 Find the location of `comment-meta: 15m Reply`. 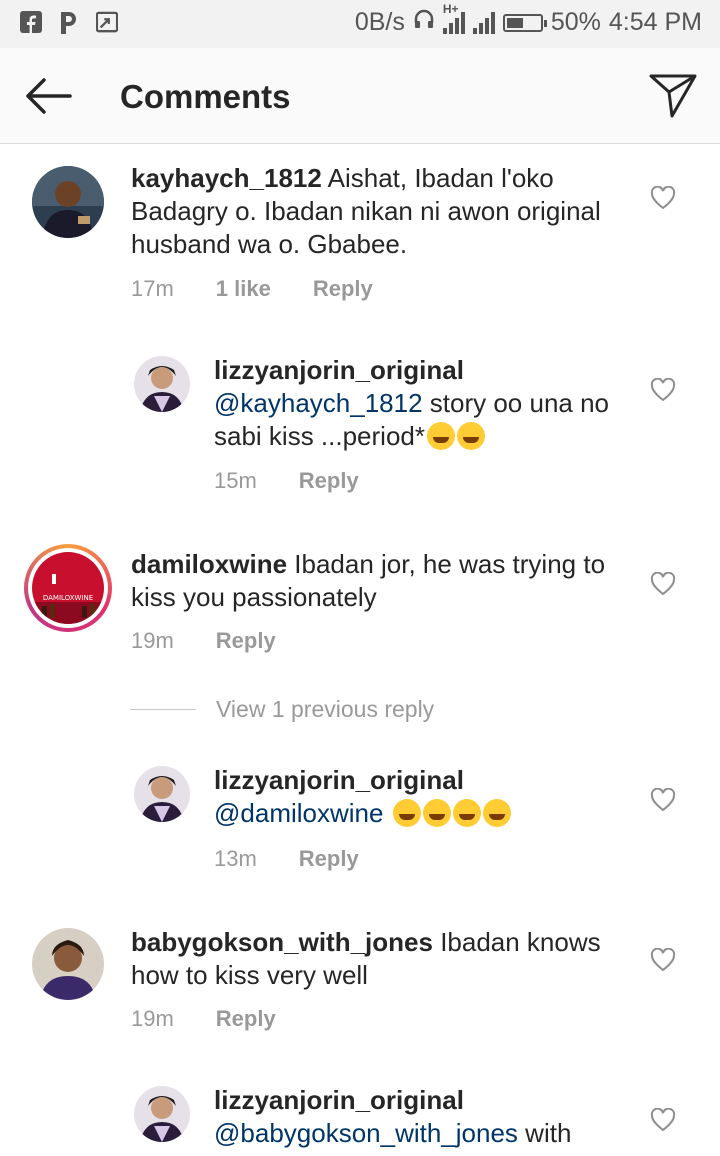

comment-meta: 15m Reply is located at coordinates (286, 481).